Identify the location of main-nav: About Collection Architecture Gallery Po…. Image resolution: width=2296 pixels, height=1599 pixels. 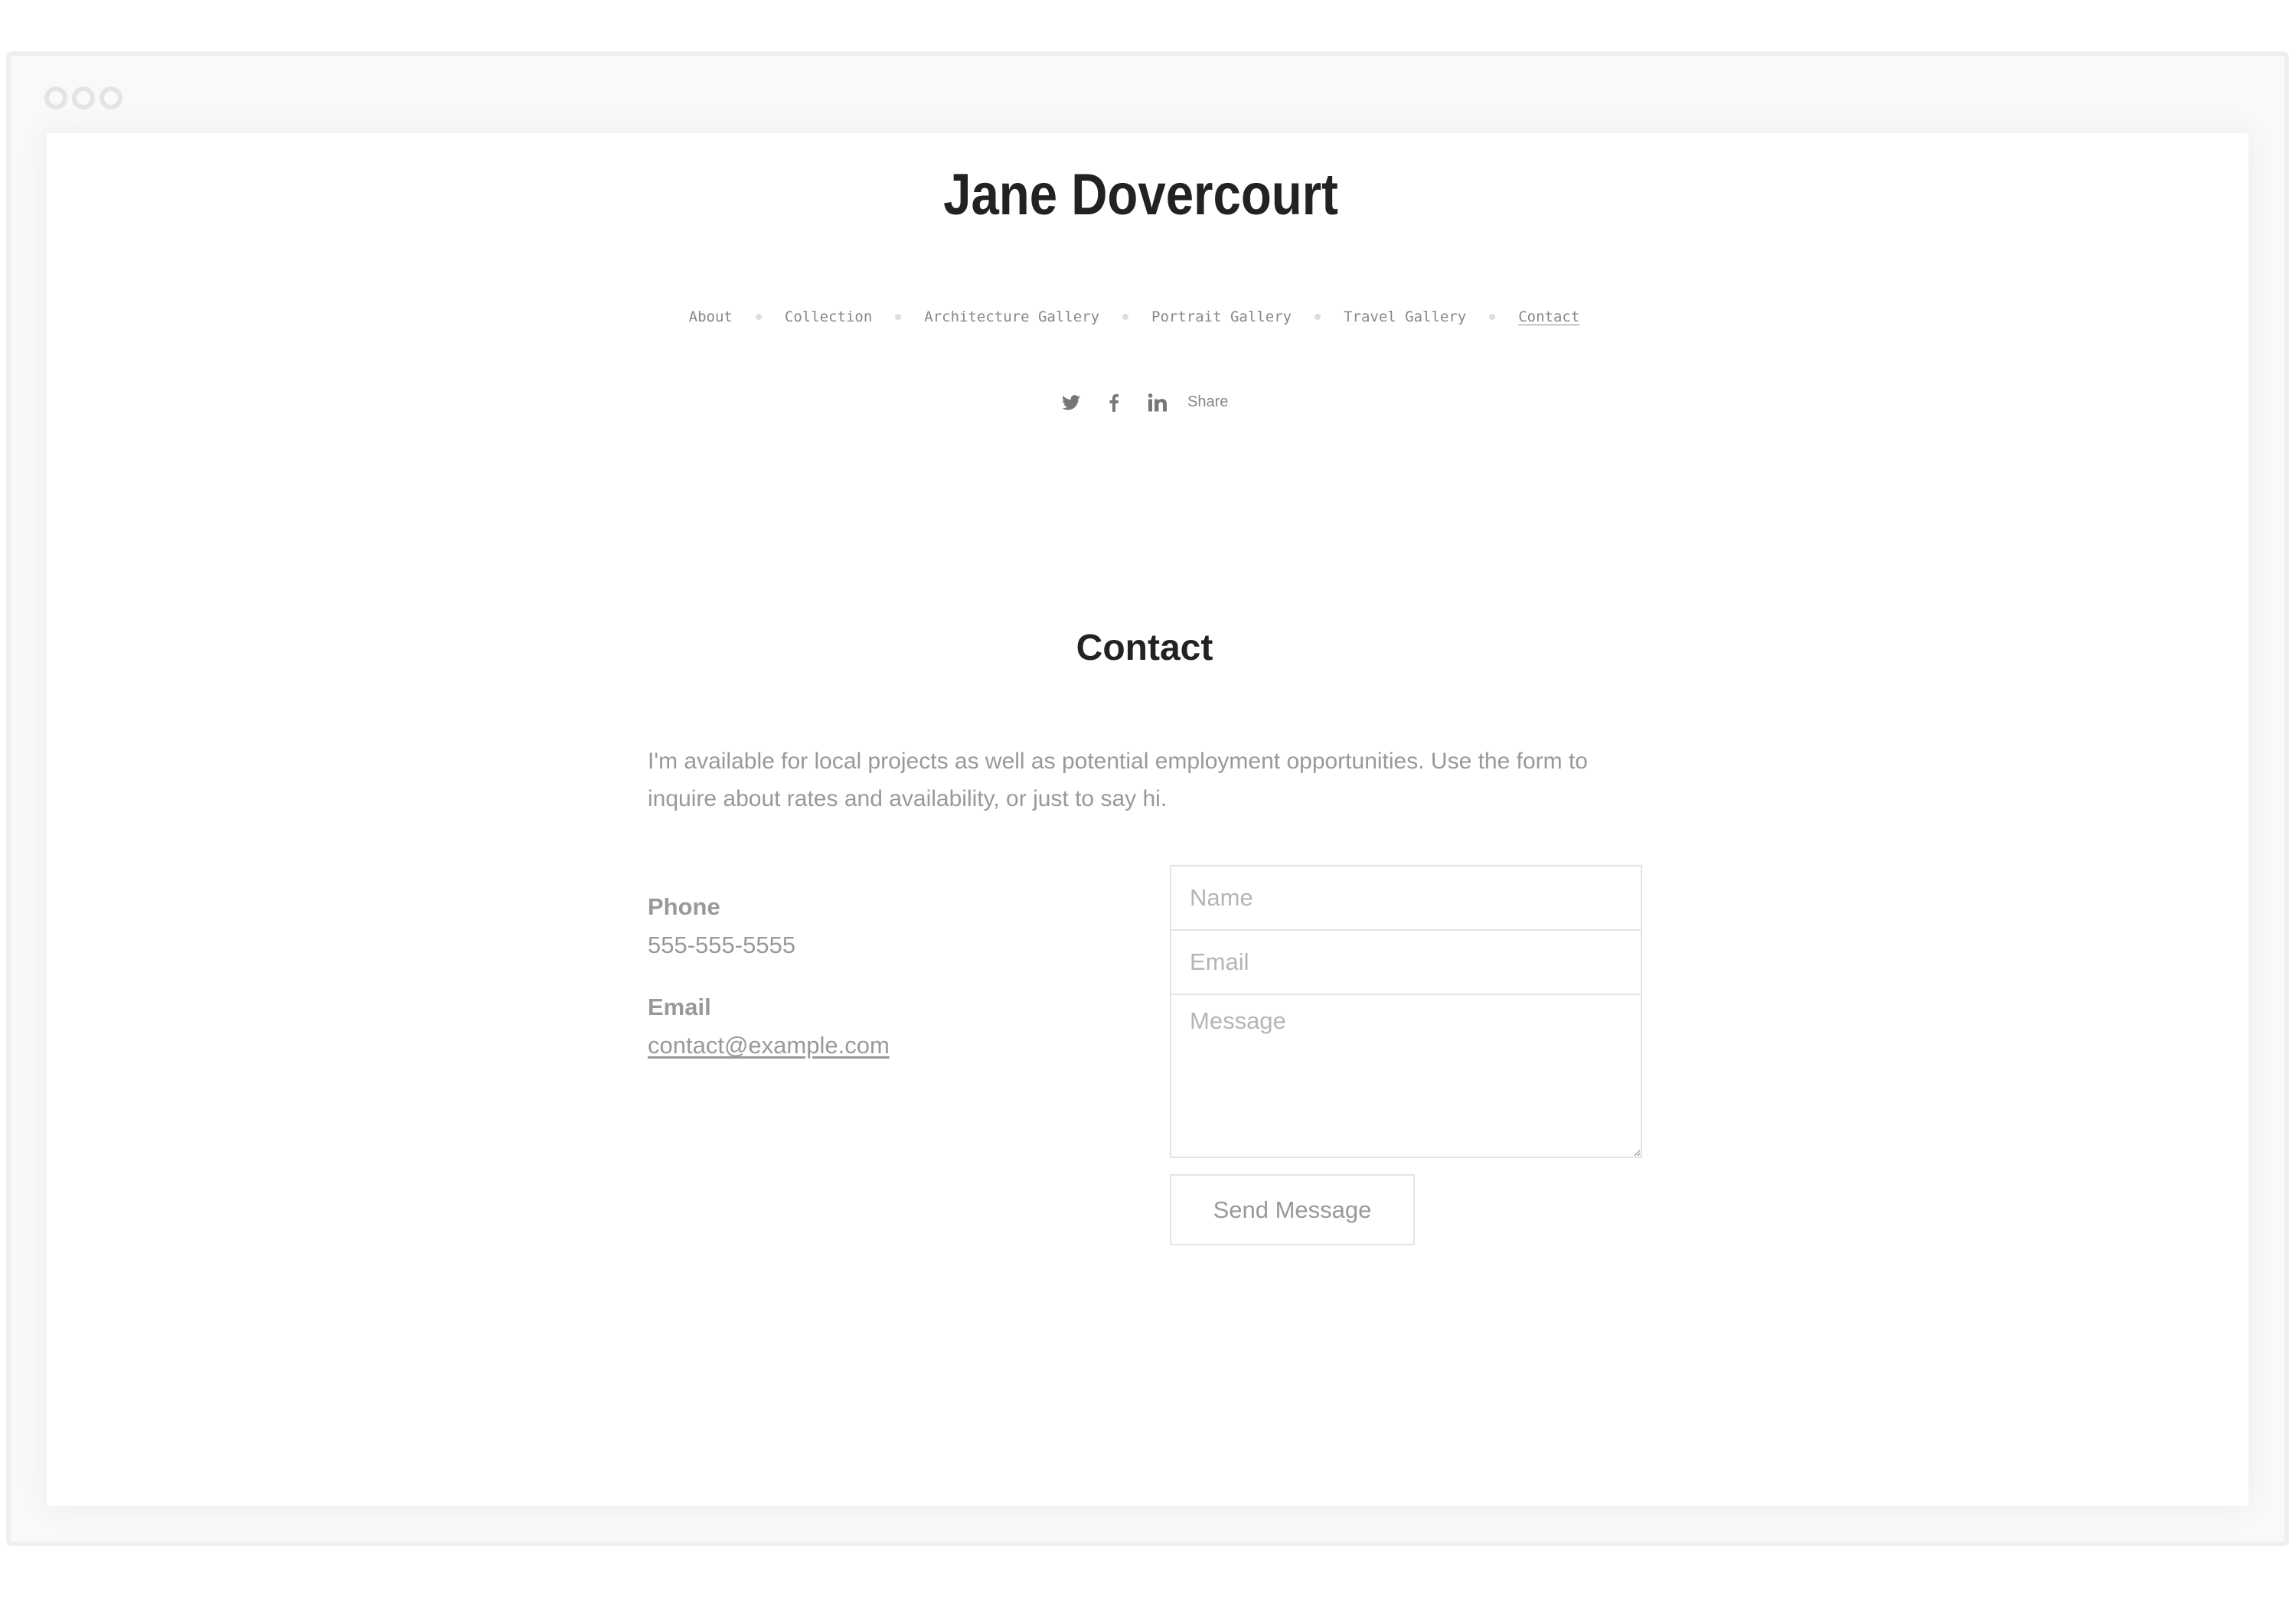
(1134, 316).